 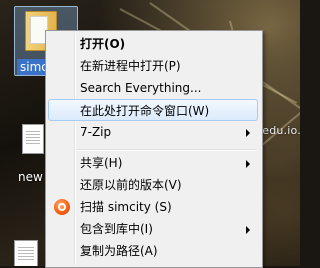 I want to click on scan-icon, so click(x=62, y=207).